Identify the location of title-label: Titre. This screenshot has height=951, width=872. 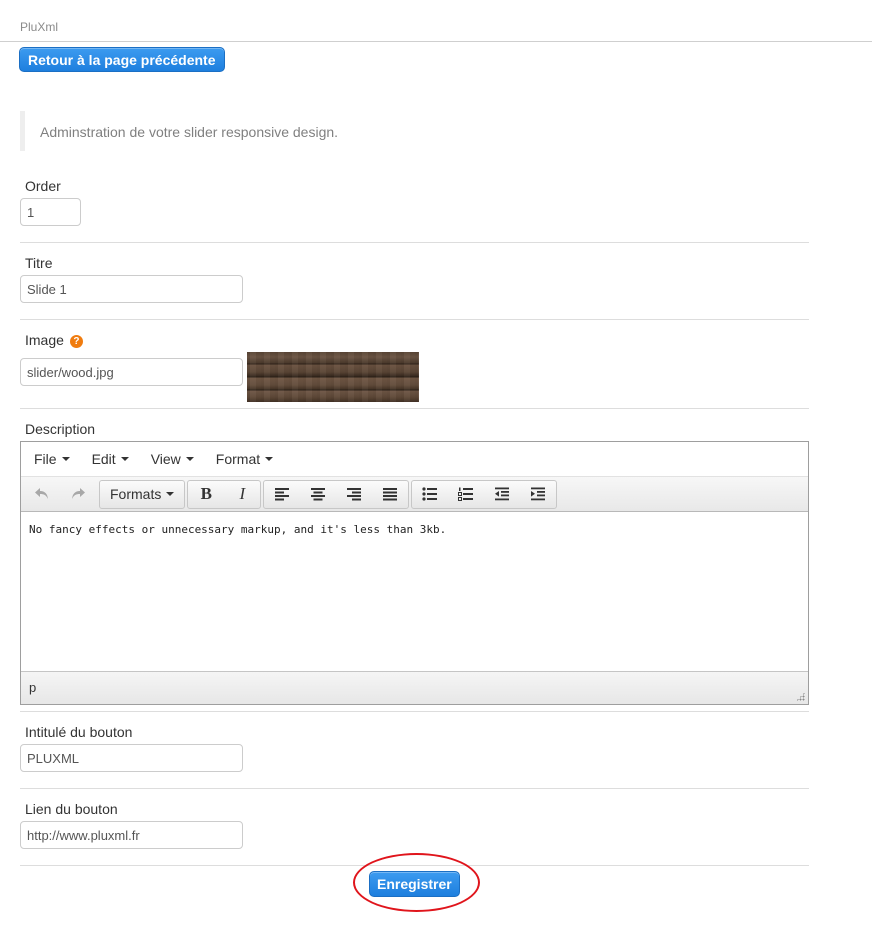
(39, 263).